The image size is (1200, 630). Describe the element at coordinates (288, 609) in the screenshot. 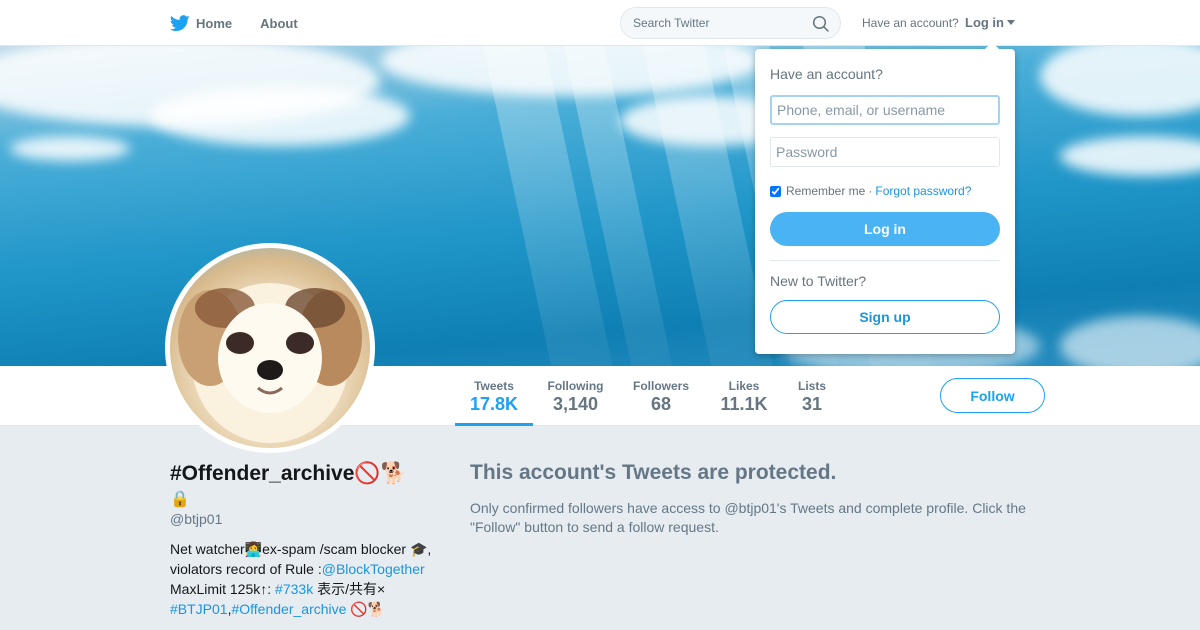

I see `bio-hashtag-link: #Offender_archive` at that location.